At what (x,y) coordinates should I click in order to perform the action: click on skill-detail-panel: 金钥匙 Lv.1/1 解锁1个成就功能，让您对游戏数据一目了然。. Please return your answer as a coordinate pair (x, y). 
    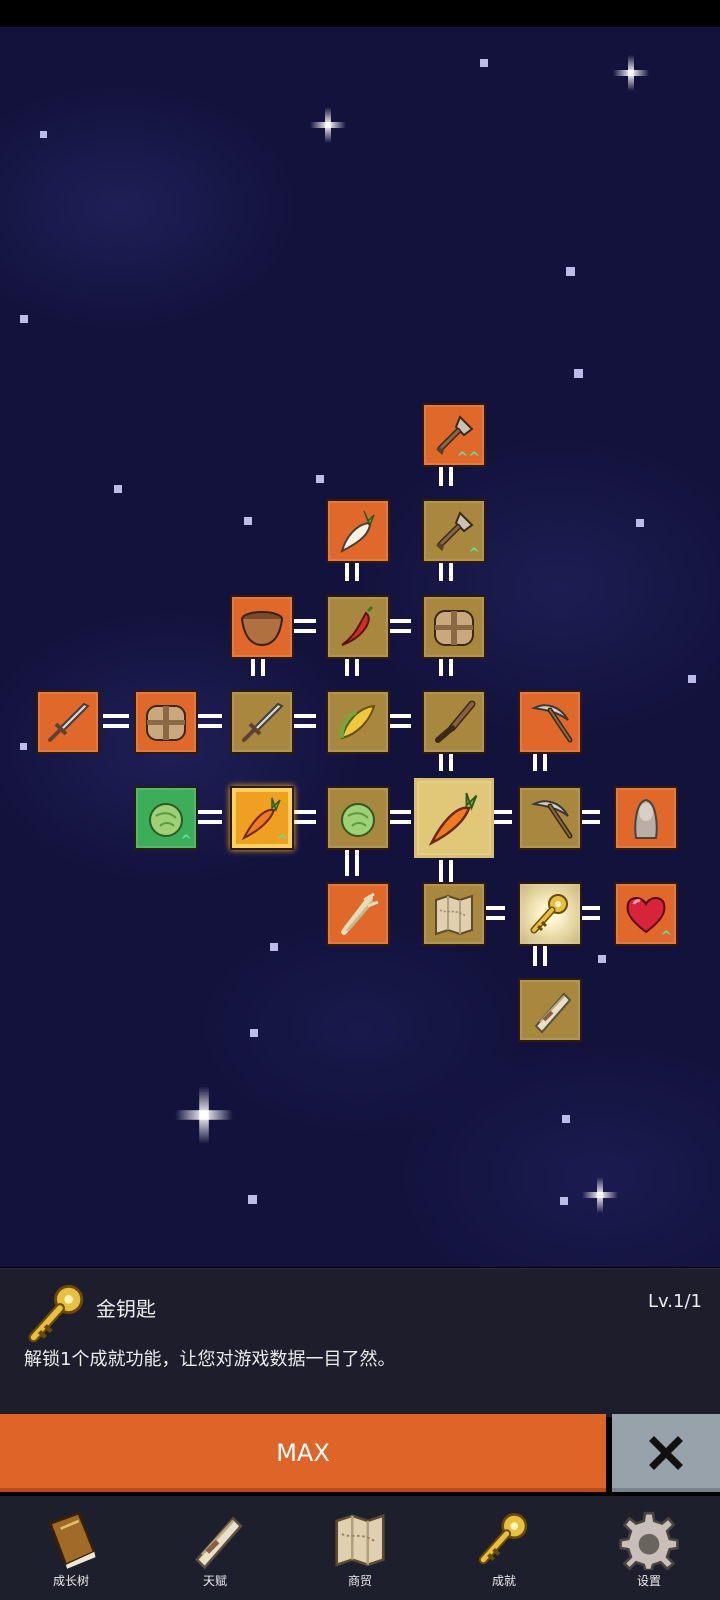
    Looking at the image, I should click on (360, 1342).